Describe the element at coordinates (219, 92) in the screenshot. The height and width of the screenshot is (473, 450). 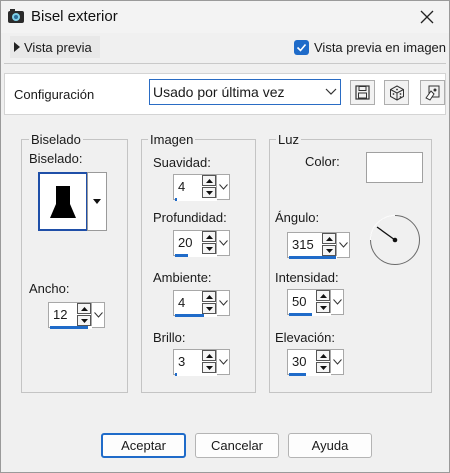
I see `preset-select-value: Usado por última vez` at that location.